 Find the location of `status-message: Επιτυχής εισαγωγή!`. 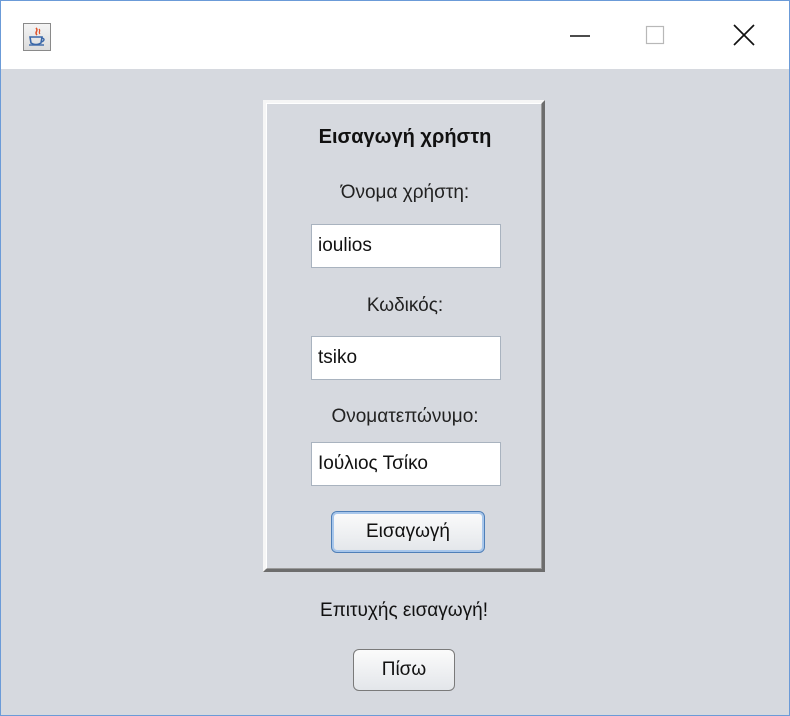

status-message: Επιτυχής εισαγωγή! is located at coordinates (404, 610).